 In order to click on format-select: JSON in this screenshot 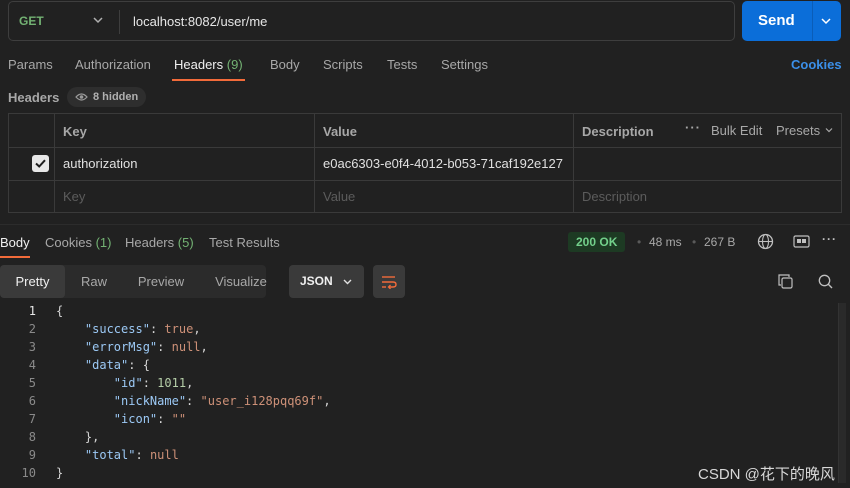, I will do `click(326, 281)`.